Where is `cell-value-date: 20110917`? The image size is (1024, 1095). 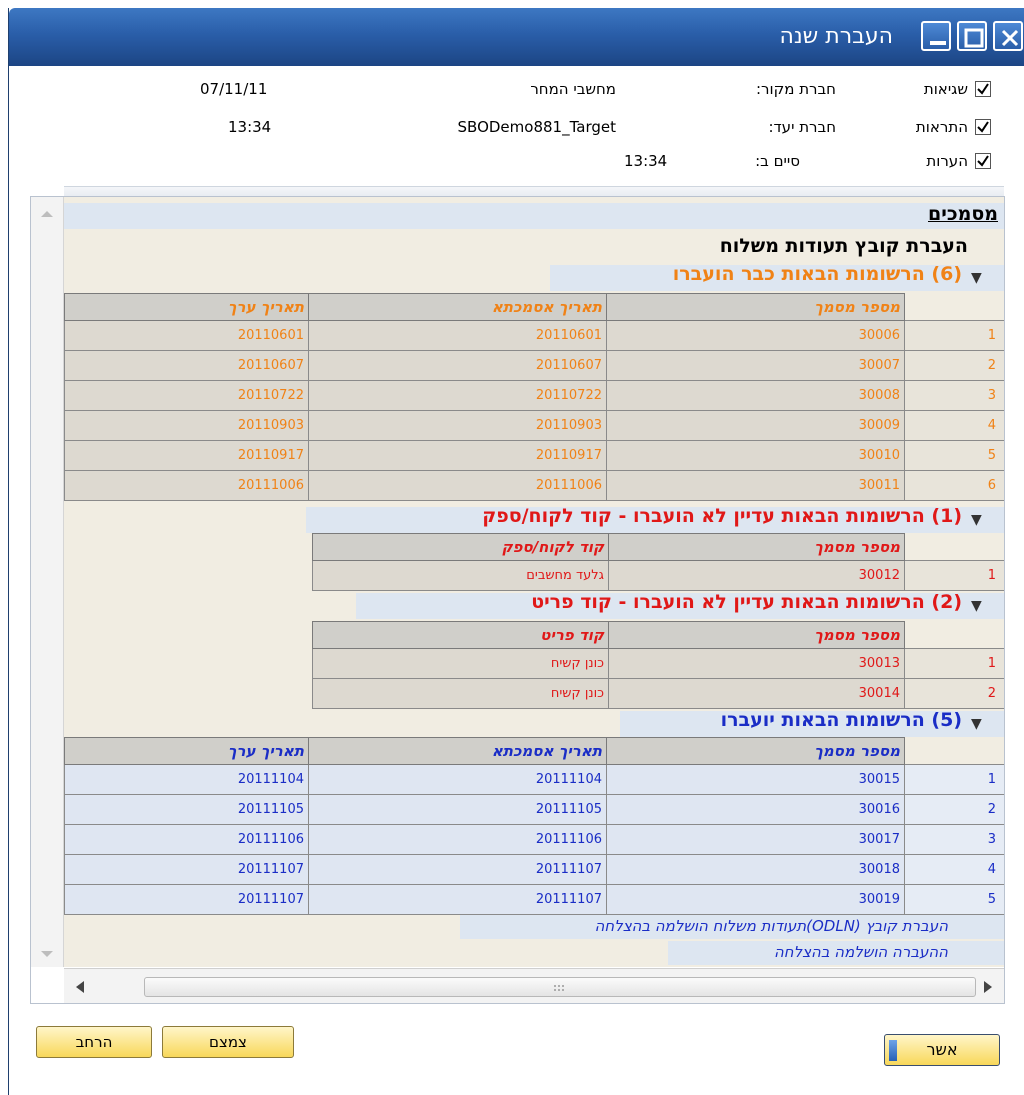 cell-value-date: 20110917 is located at coordinates (186, 455).